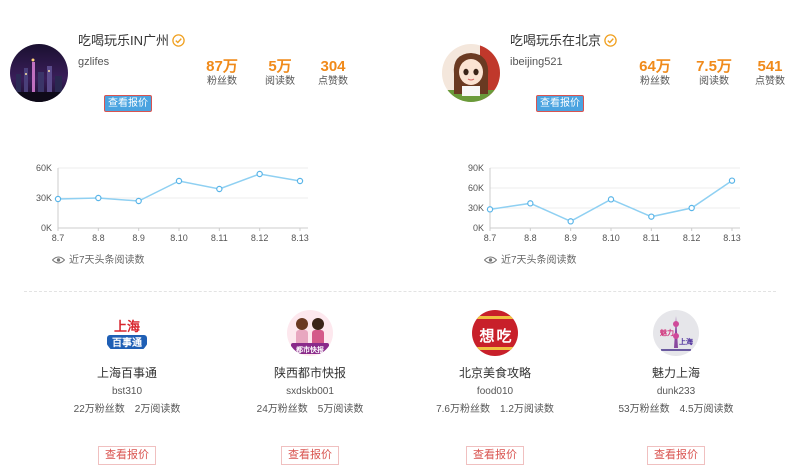 This screenshot has width=800, height=476. Describe the element at coordinates (570, 238) in the screenshot. I see `x-tick-label: 8.9` at that location.